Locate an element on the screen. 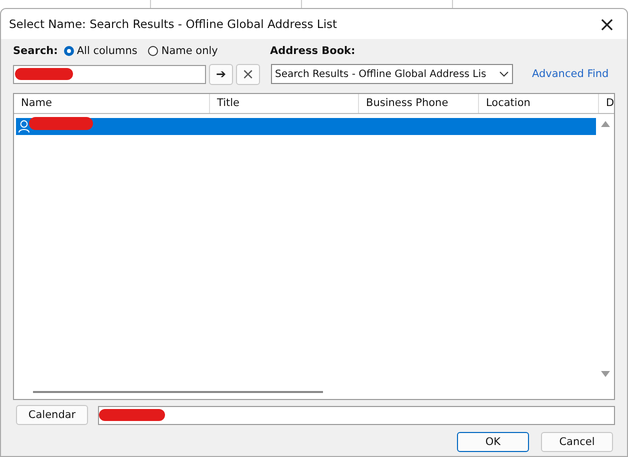 This screenshot has height=457, width=628. scroll-down-icon is located at coordinates (605, 374).